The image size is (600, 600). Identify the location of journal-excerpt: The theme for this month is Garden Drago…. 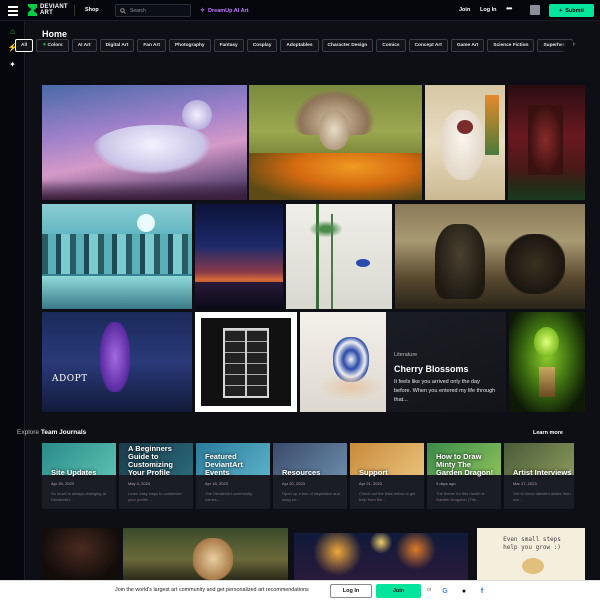
(460, 496).